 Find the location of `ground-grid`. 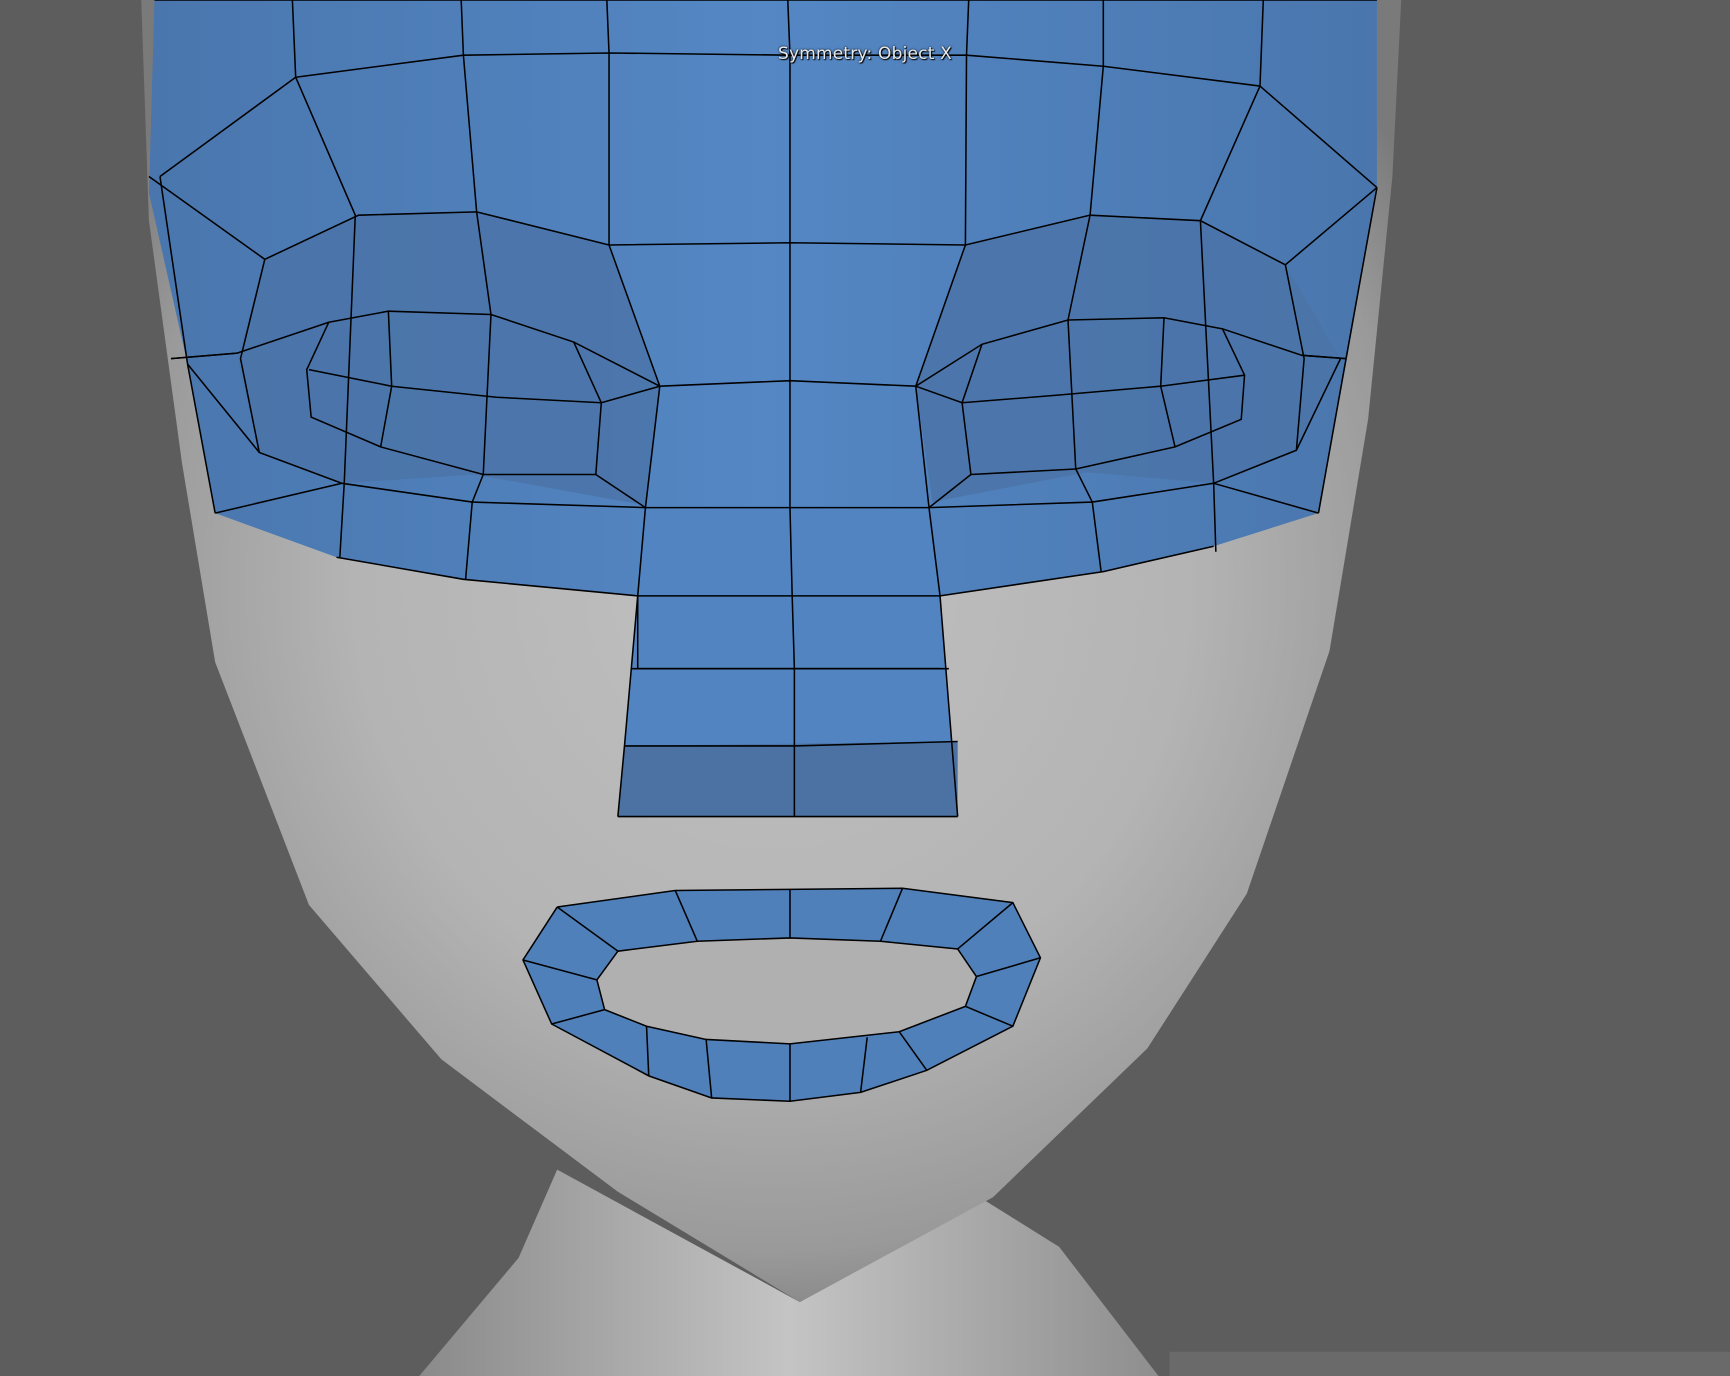

ground-grid is located at coordinates (1449, 1363).